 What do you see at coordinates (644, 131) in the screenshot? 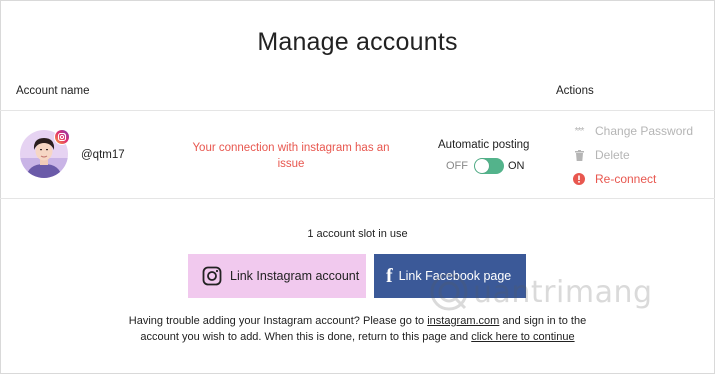
I see `change-password-label: Change Password` at bounding box center [644, 131].